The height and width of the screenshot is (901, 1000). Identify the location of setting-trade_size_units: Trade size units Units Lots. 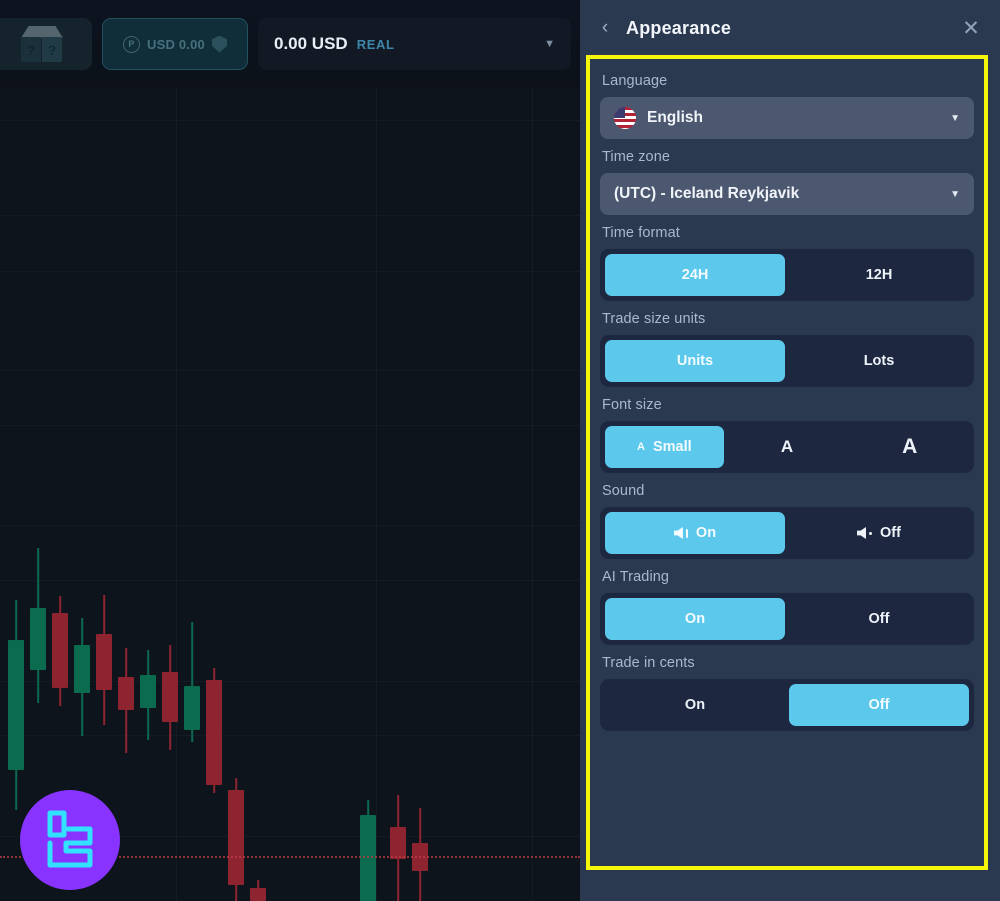
(787, 349).